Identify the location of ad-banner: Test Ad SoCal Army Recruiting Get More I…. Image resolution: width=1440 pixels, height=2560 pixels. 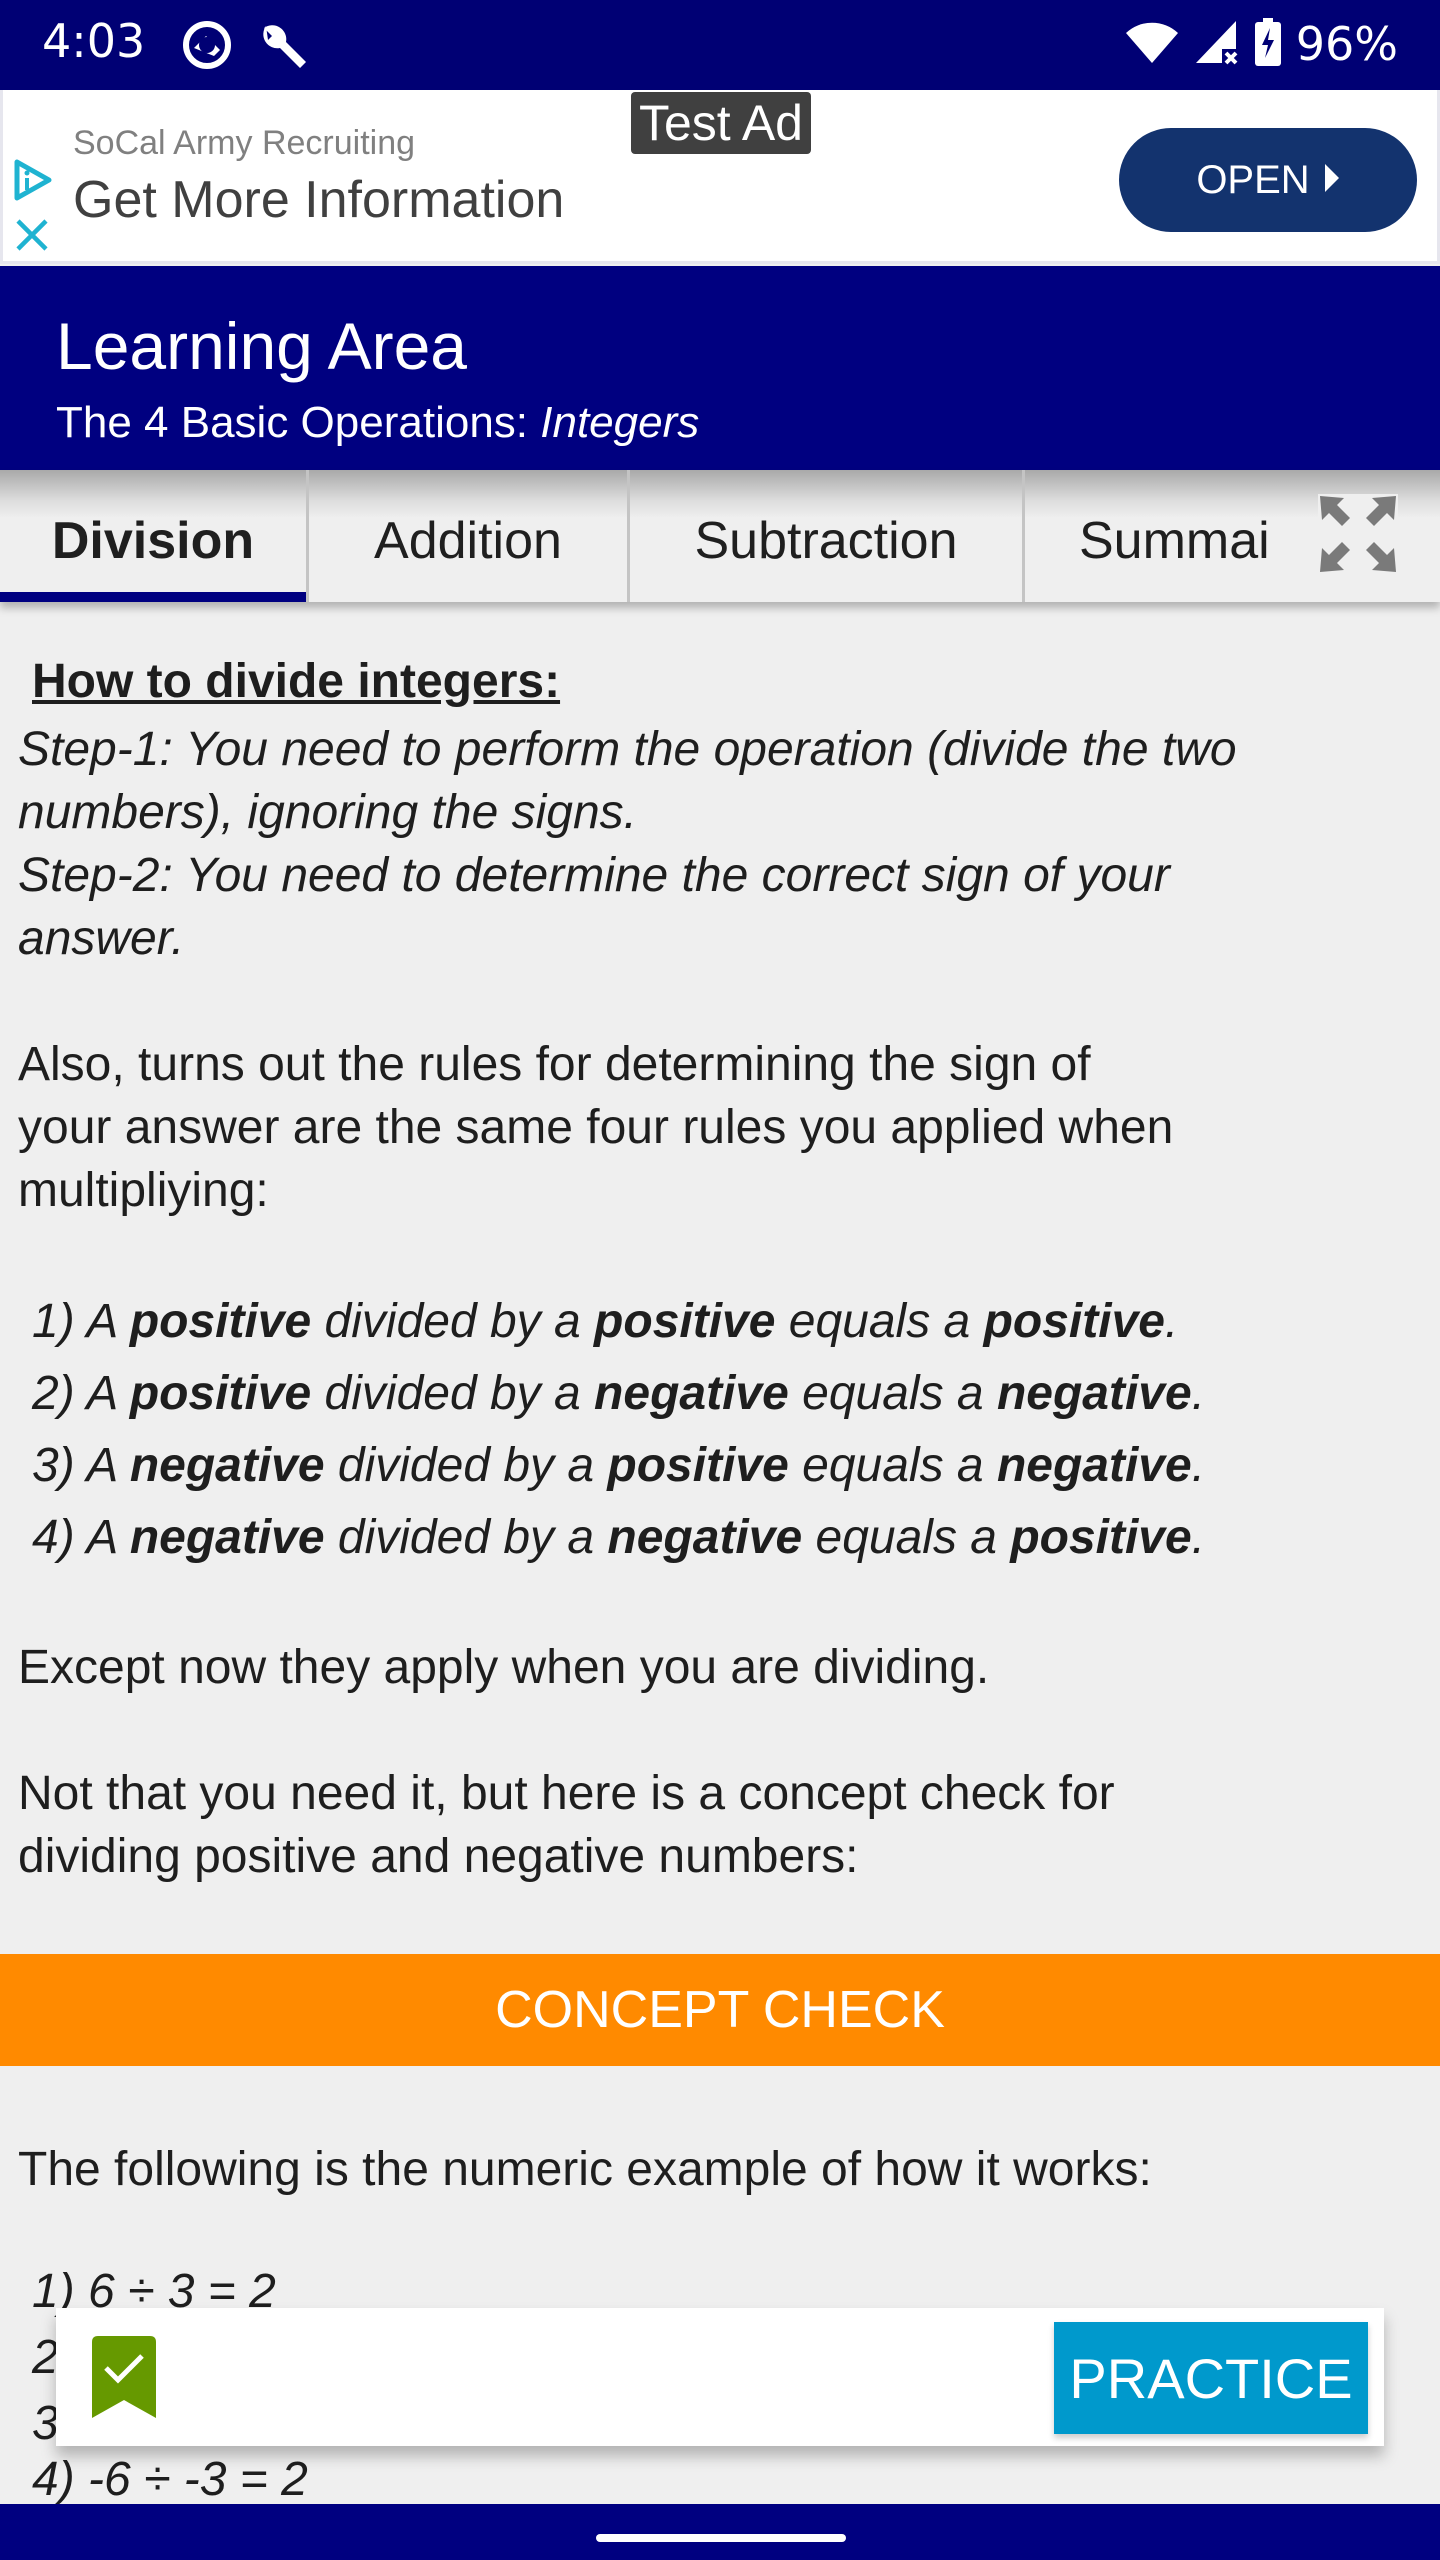
(720, 177).